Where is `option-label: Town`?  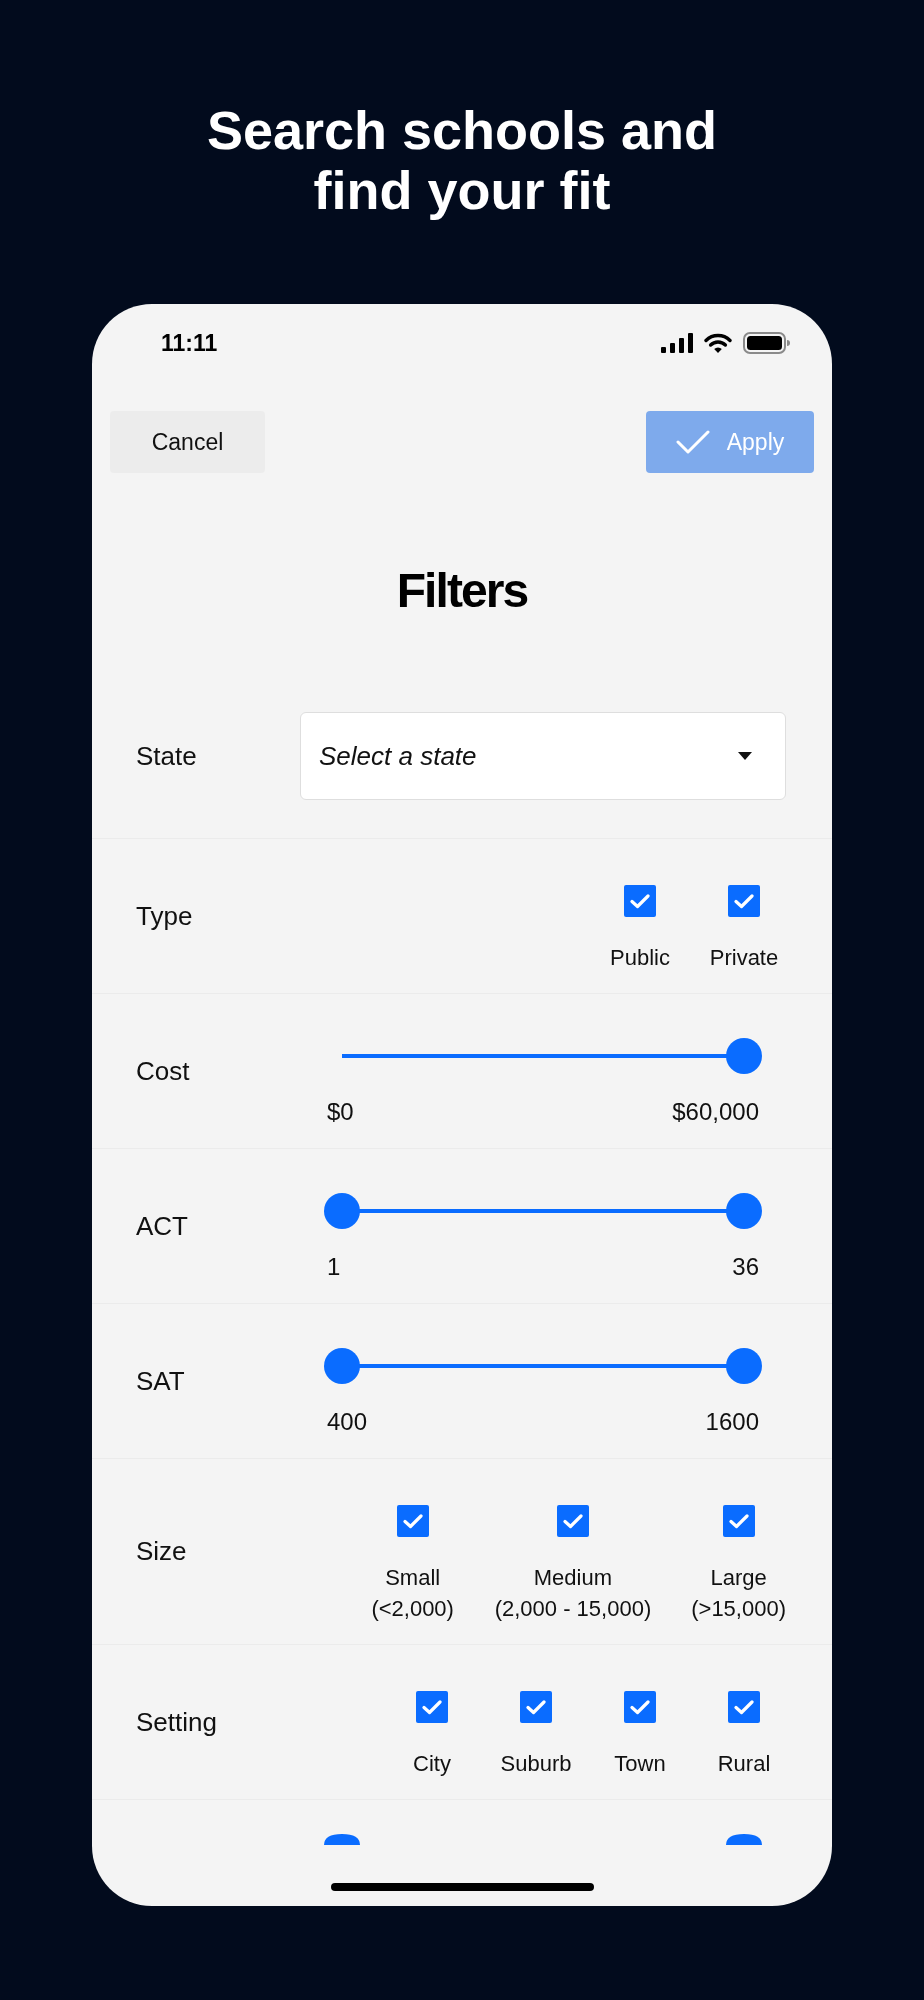
option-label: Town is located at coordinates (640, 1764).